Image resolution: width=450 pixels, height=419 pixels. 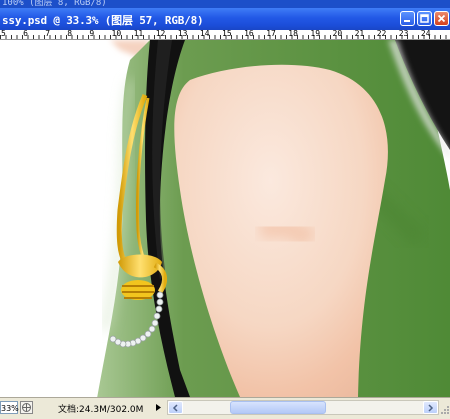 What do you see at coordinates (359, 33) in the screenshot?
I see `ruler-label: 21` at bounding box center [359, 33].